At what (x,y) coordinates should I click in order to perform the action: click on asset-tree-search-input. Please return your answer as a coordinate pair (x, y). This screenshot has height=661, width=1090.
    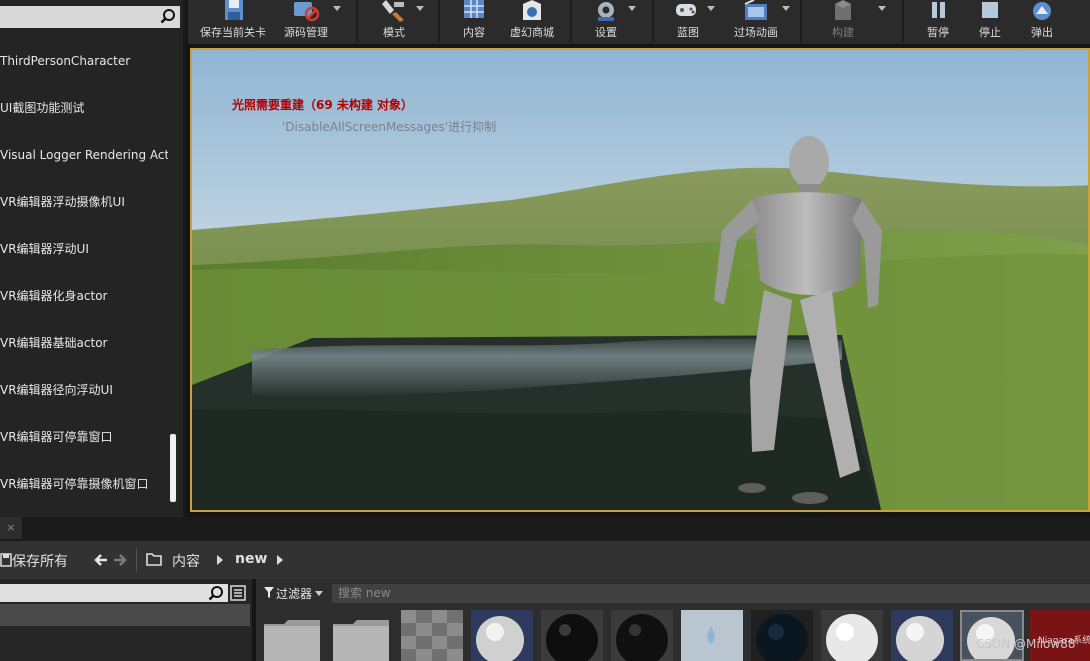
    Looking at the image, I should click on (114, 593).